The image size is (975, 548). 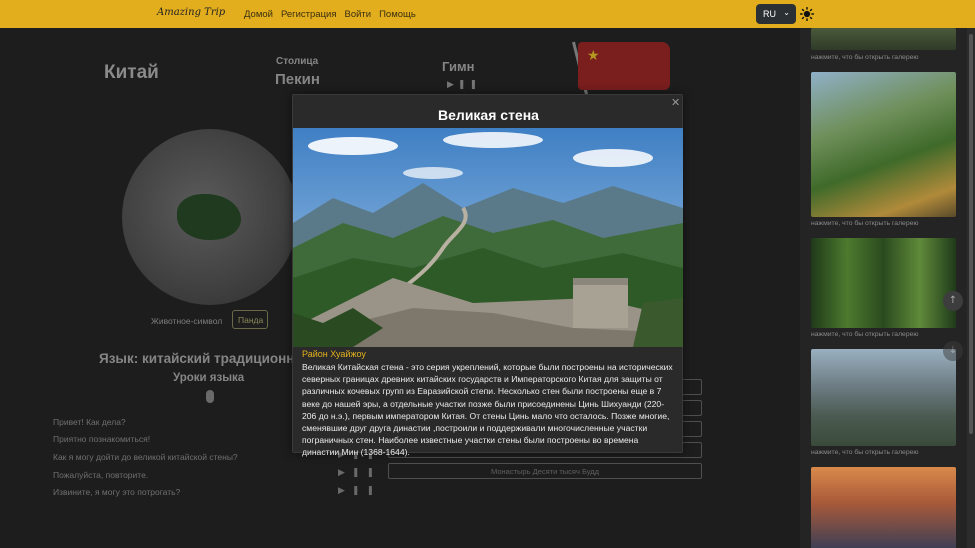 I want to click on phrase-item: Приятно познакомиться!, so click(x=102, y=439).